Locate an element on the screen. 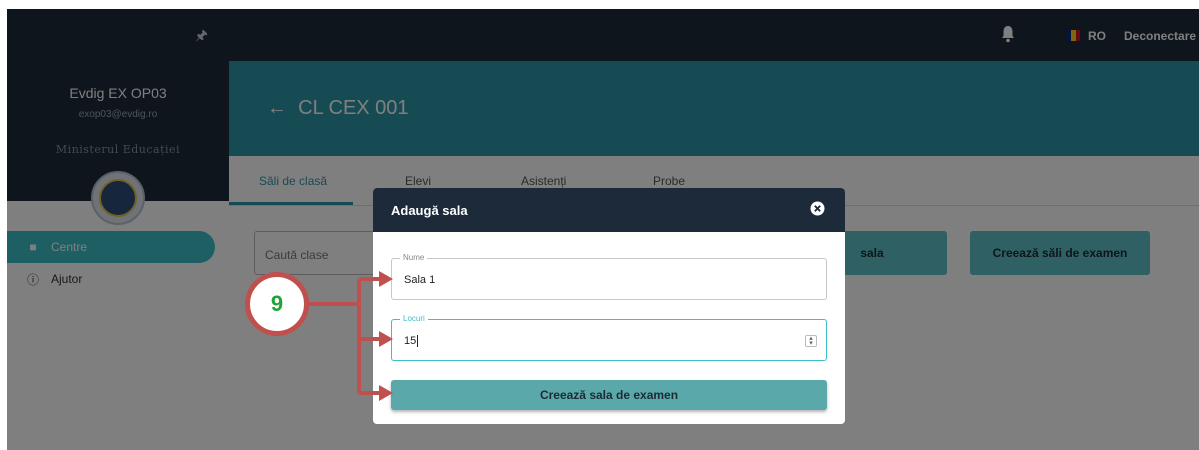  seats-field-value: 15 is located at coordinates (411, 341).